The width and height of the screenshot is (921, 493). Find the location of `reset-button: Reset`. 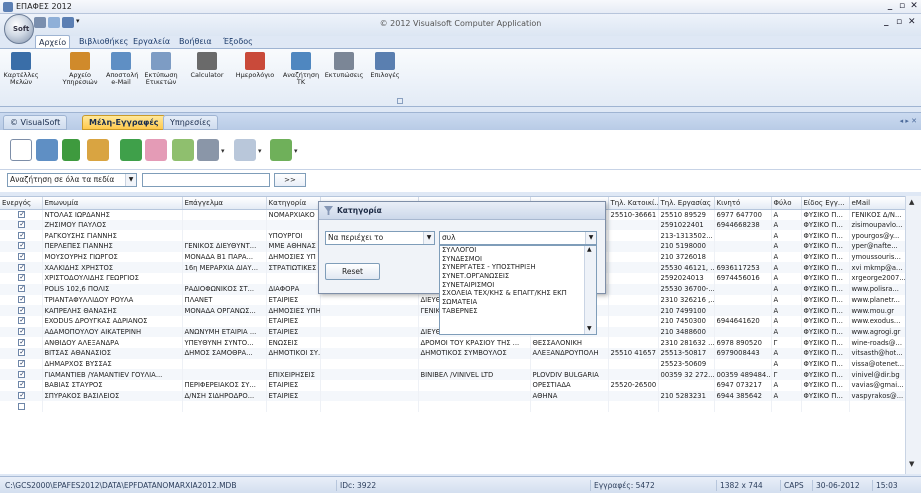

reset-button: Reset is located at coordinates (352, 271).